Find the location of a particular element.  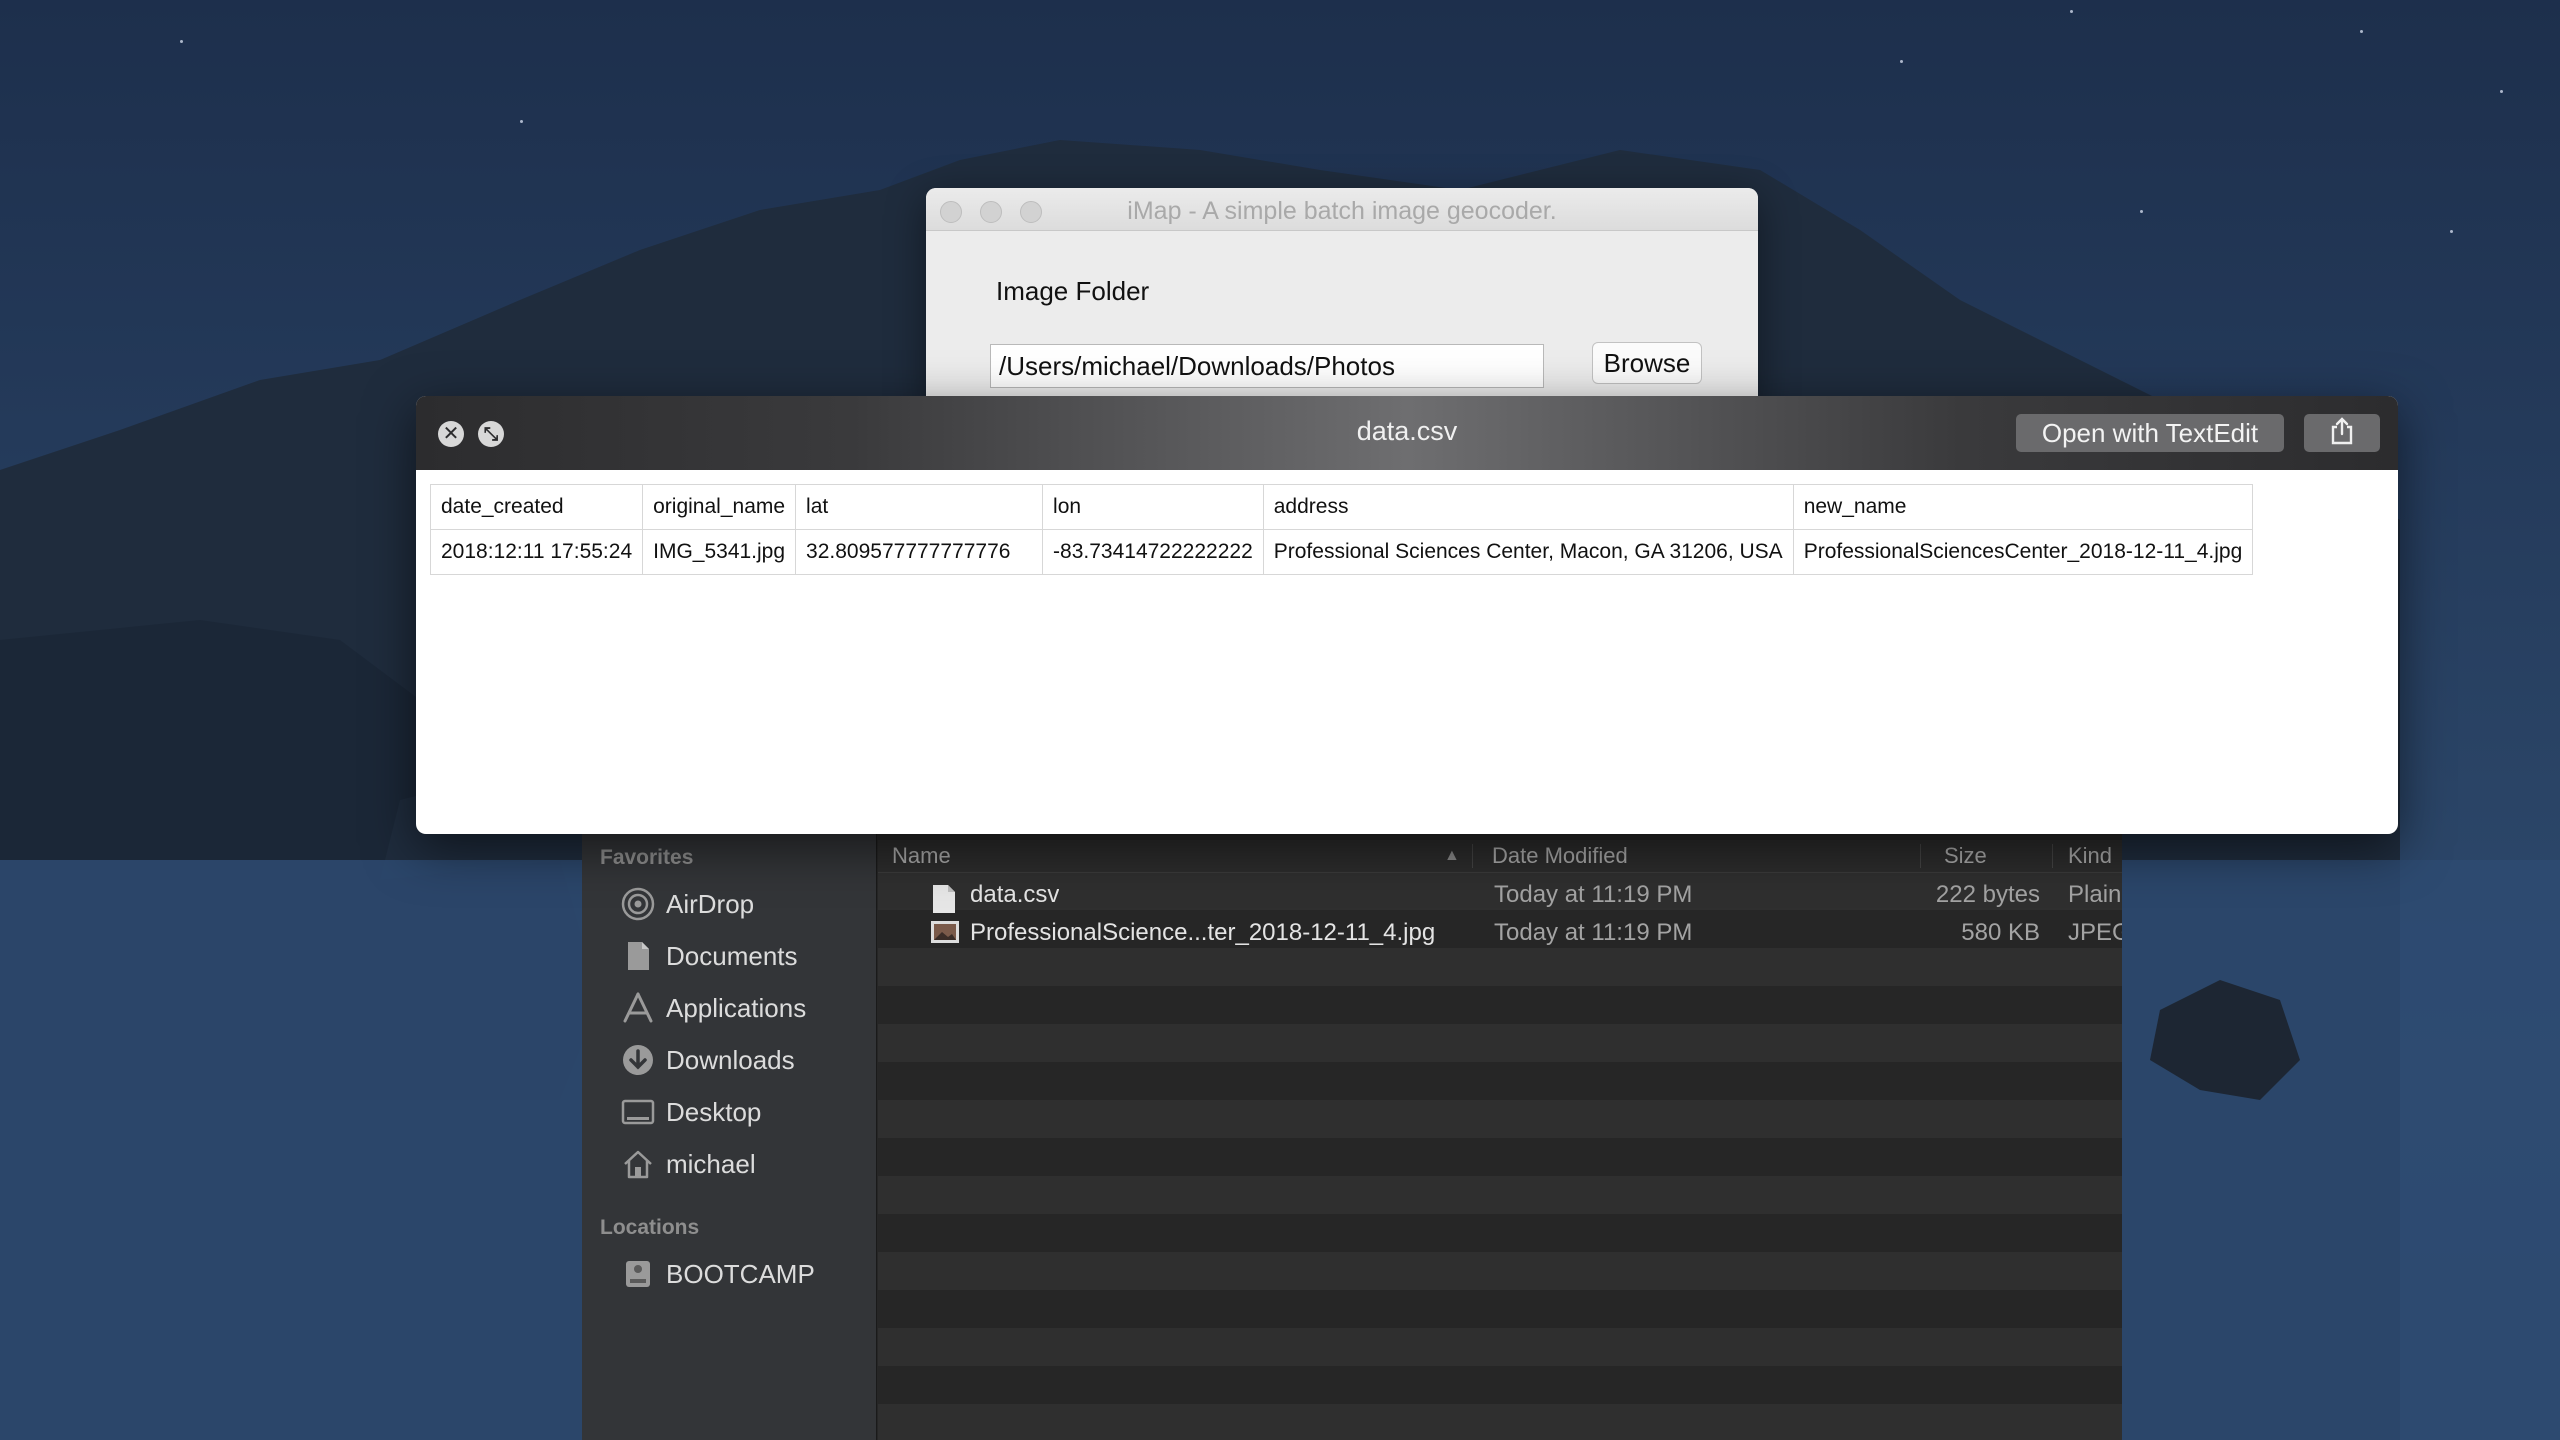

column-header-cell: date_created is located at coordinates (536, 507).